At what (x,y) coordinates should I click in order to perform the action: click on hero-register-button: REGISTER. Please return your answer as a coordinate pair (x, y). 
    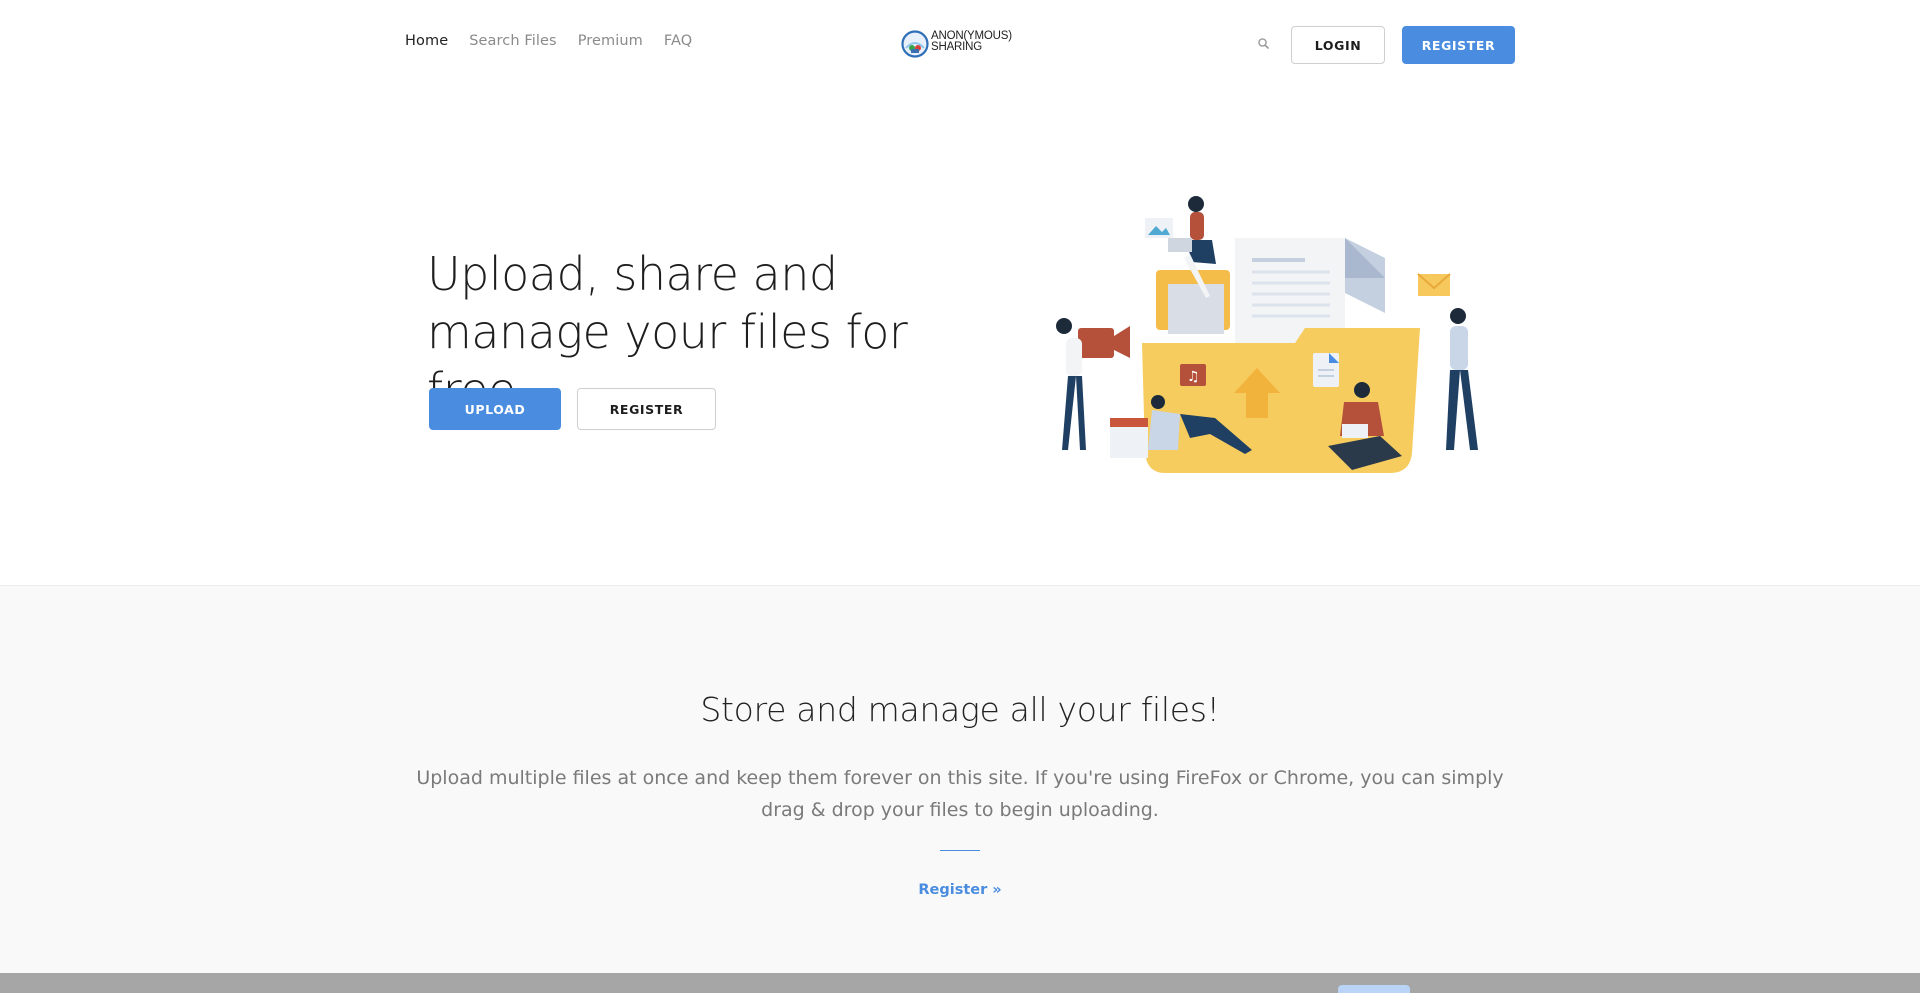
    Looking at the image, I should click on (646, 409).